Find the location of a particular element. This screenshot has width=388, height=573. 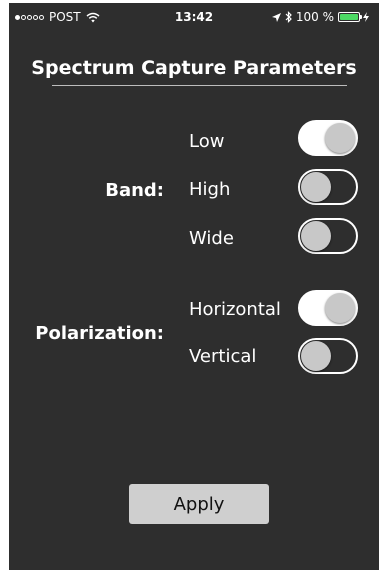

band-option-high-label: High is located at coordinates (210, 189).